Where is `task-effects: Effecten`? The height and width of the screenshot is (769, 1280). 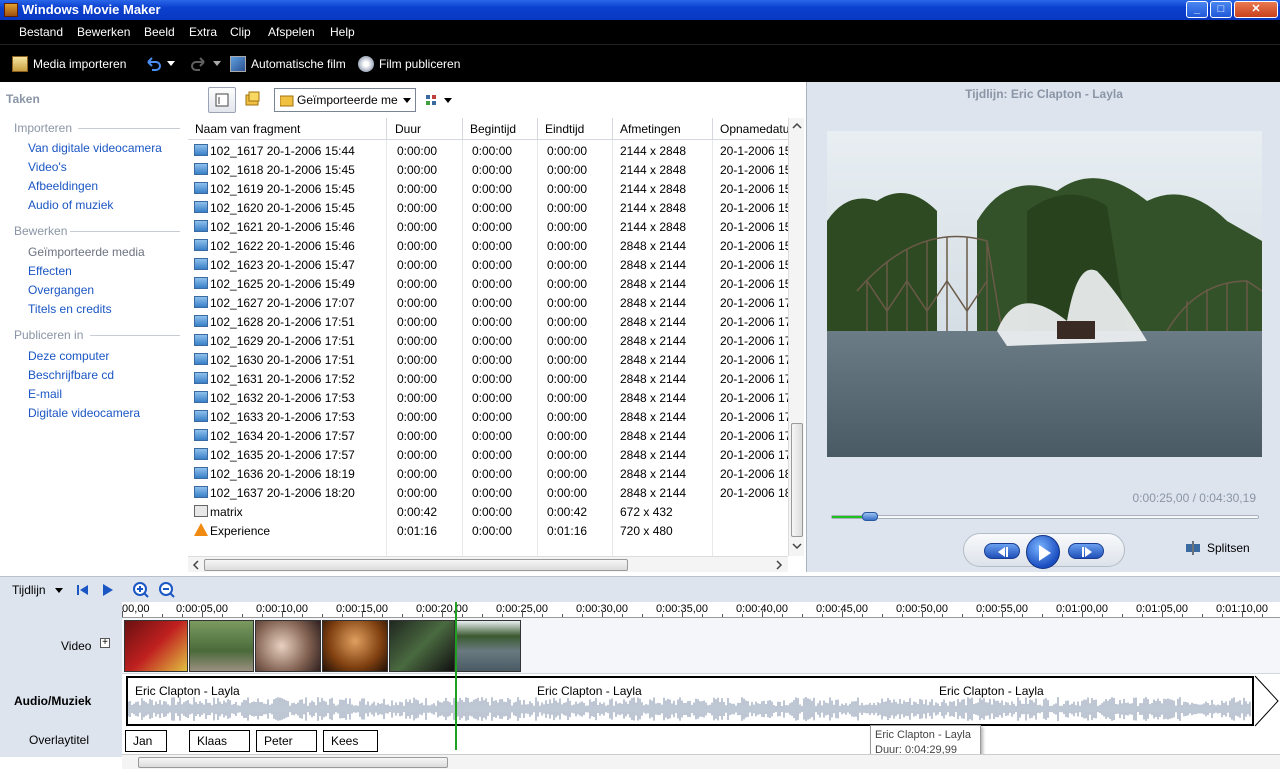 task-effects: Effecten is located at coordinates (50, 271).